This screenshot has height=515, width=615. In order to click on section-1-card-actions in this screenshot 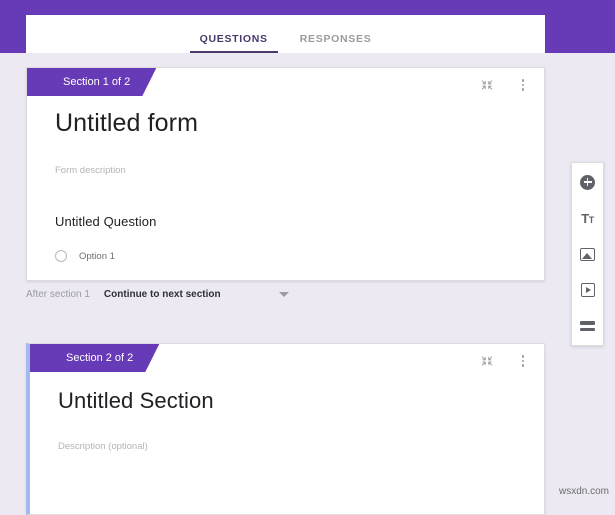, I will do `click(505, 85)`.